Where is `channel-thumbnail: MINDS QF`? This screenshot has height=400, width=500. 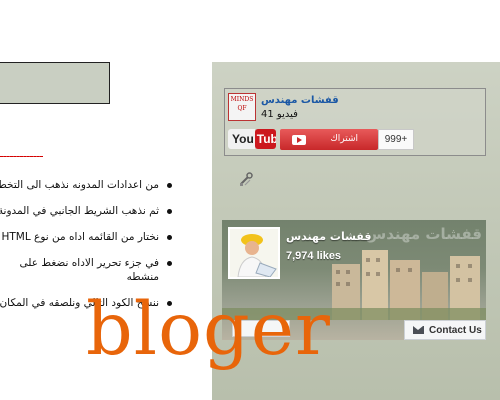 channel-thumbnail: MINDS QF is located at coordinates (242, 107).